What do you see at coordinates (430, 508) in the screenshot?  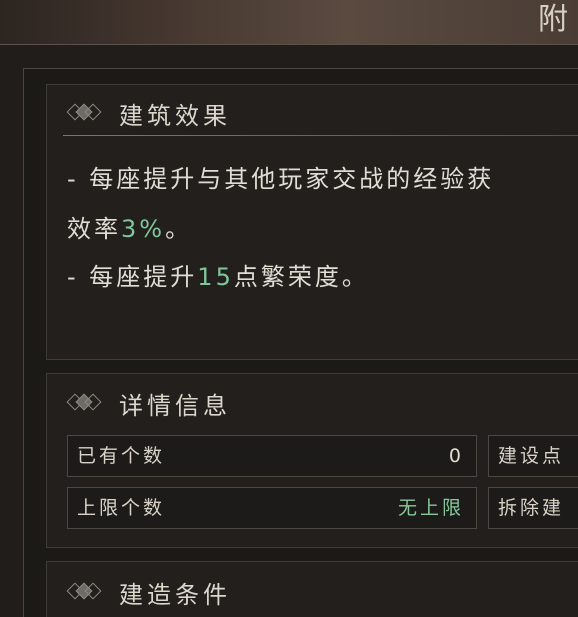 I see `limit-count-value: 无上限` at bounding box center [430, 508].